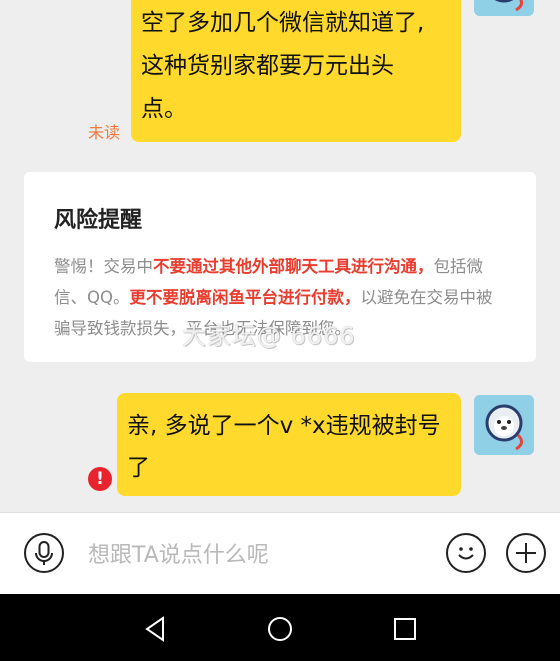  I want to click on voice-input-button, so click(44, 553).